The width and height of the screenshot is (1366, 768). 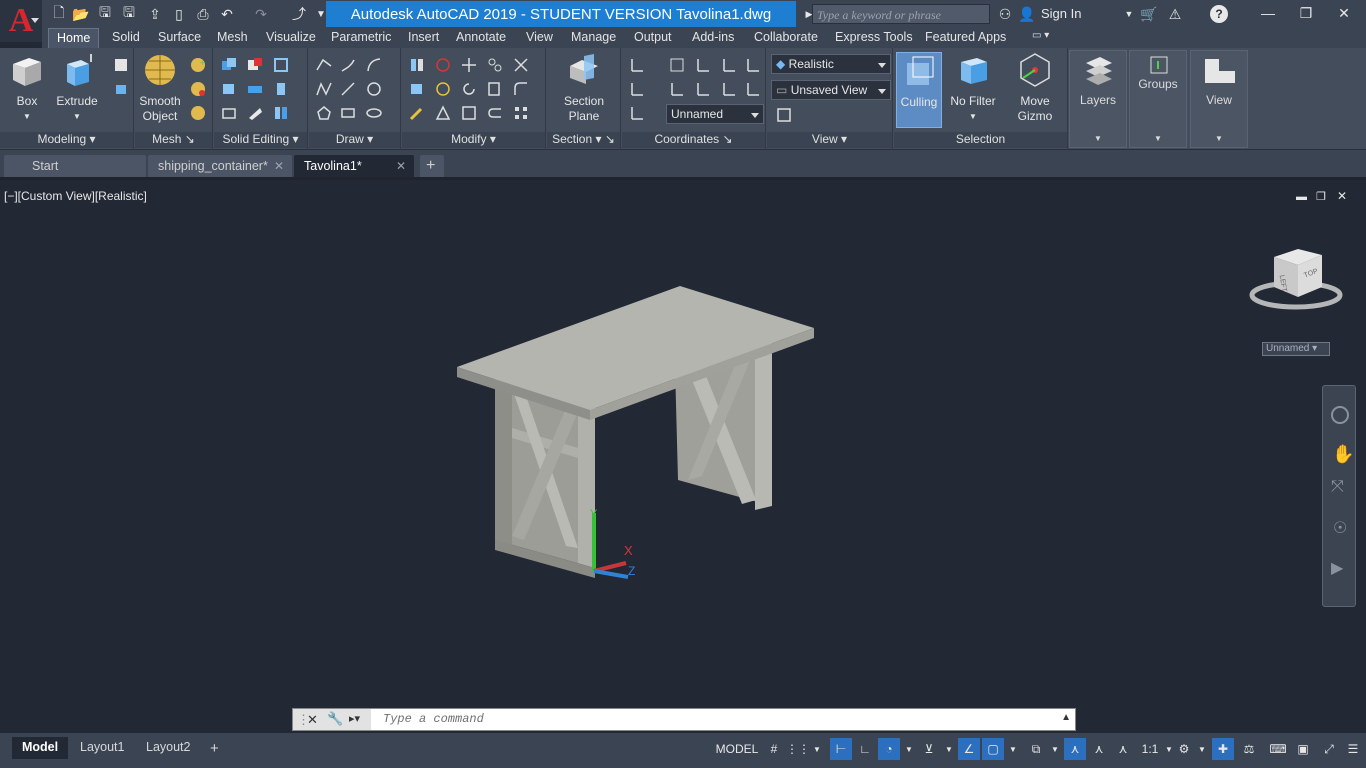 I want to click on grid-icon: #, so click(x=774, y=749).